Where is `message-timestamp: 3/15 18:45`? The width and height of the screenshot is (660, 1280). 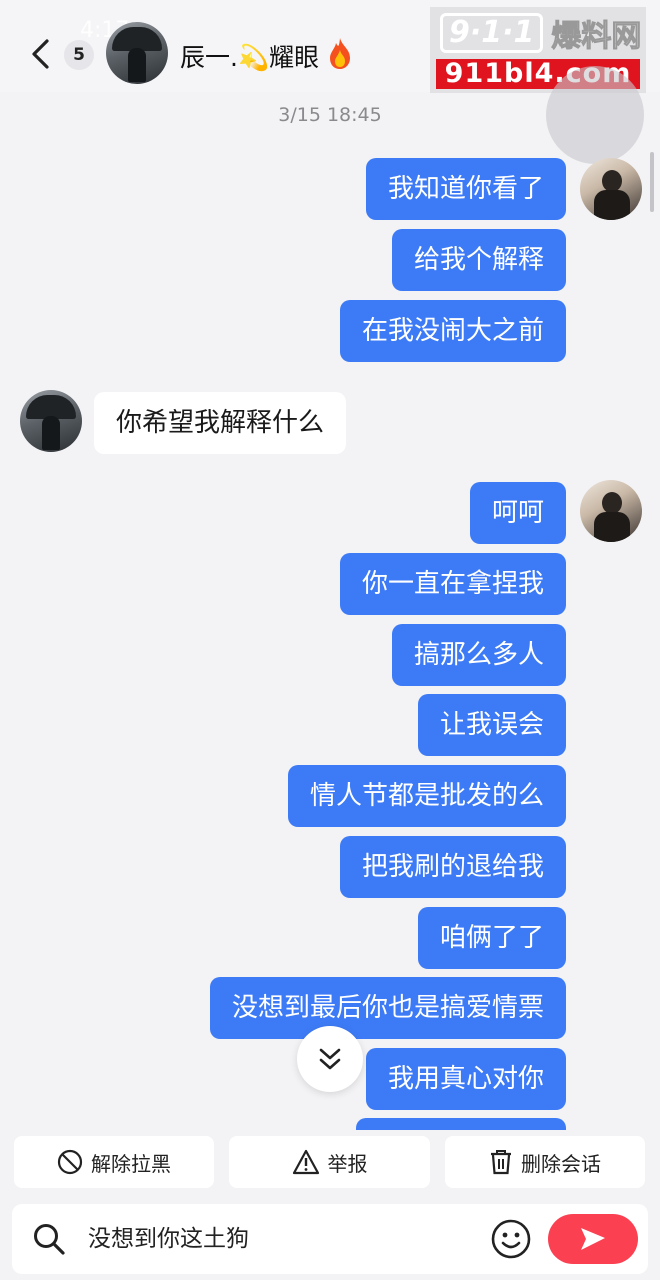
message-timestamp: 3/15 18:45 is located at coordinates (330, 115).